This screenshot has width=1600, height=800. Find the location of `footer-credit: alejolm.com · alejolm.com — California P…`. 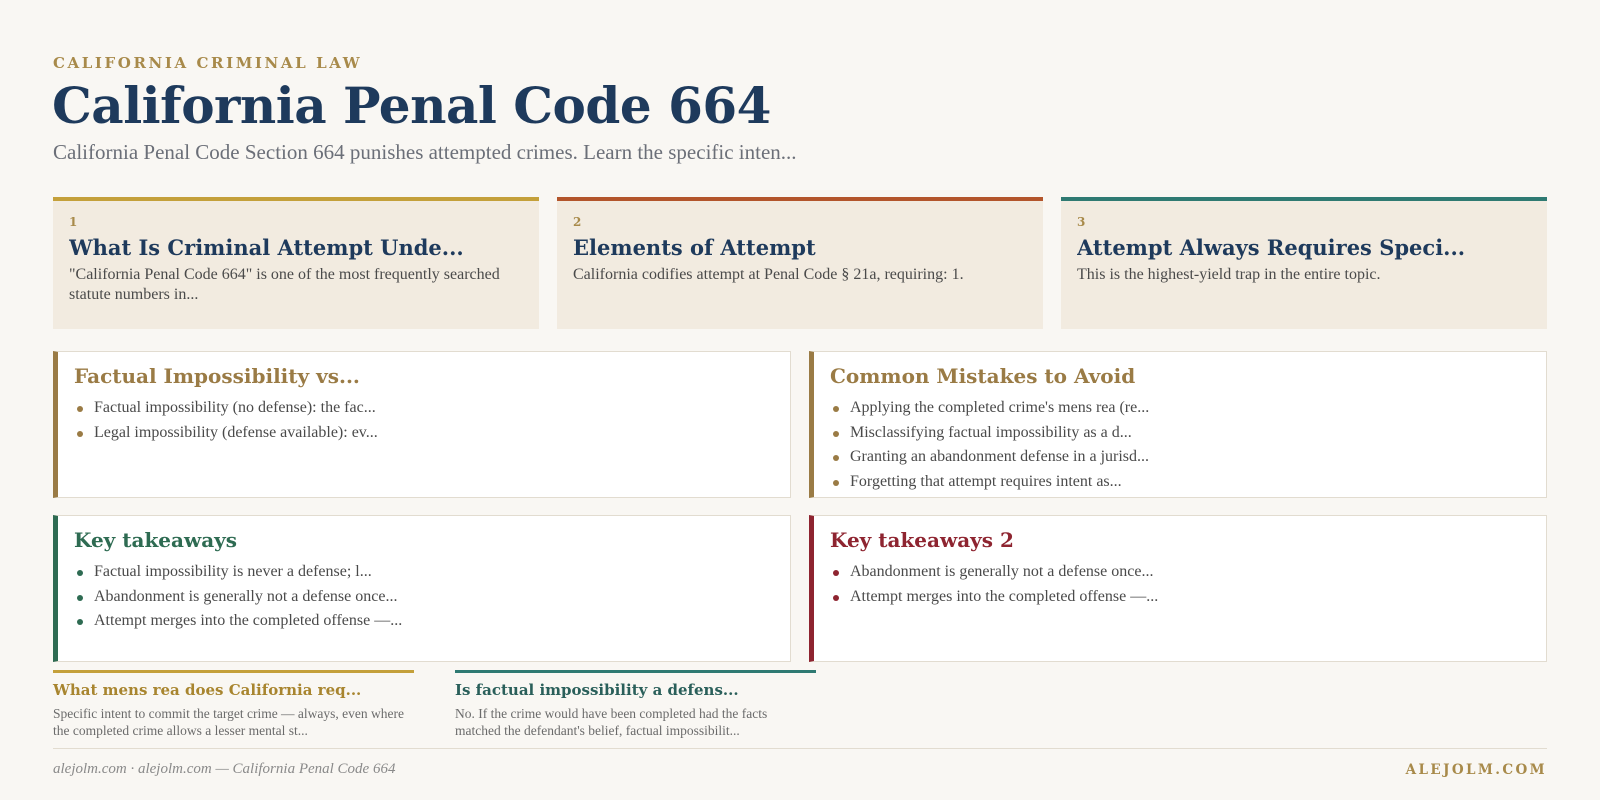

footer-credit: alejolm.com · alejolm.com — California P… is located at coordinates (224, 769).